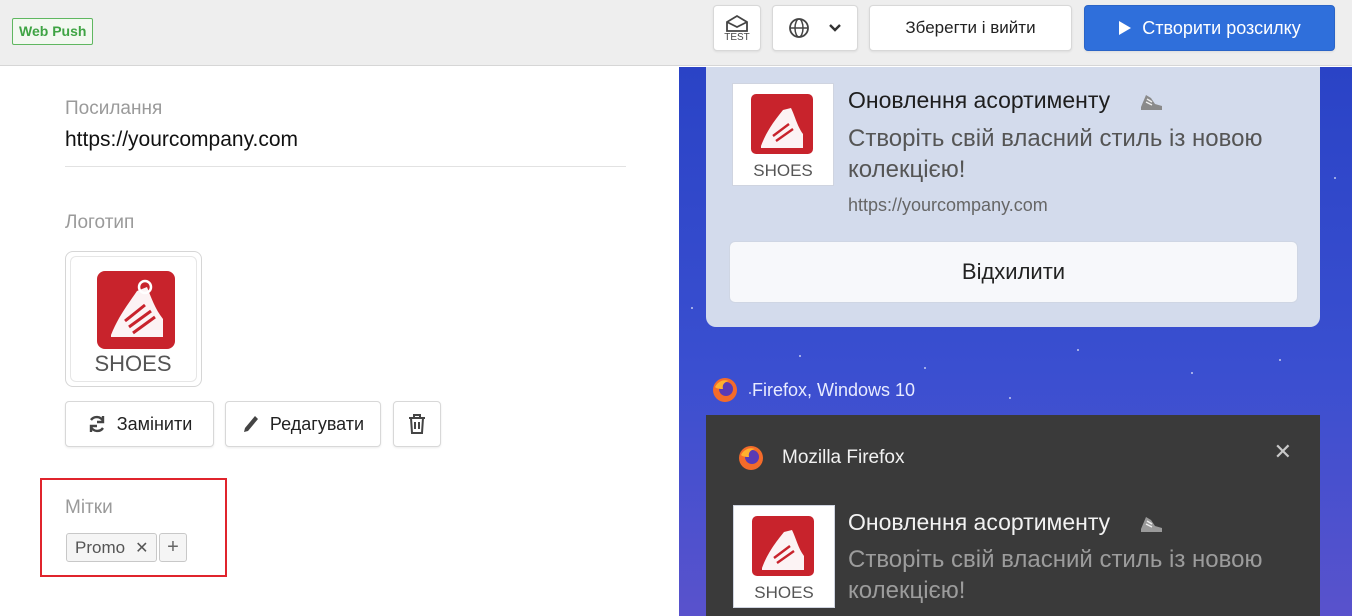 The image size is (1352, 616). Describe the element at coordinates (784, 556) in the screenshot. I see `firefox-notification-logo: SHOES` at that location.